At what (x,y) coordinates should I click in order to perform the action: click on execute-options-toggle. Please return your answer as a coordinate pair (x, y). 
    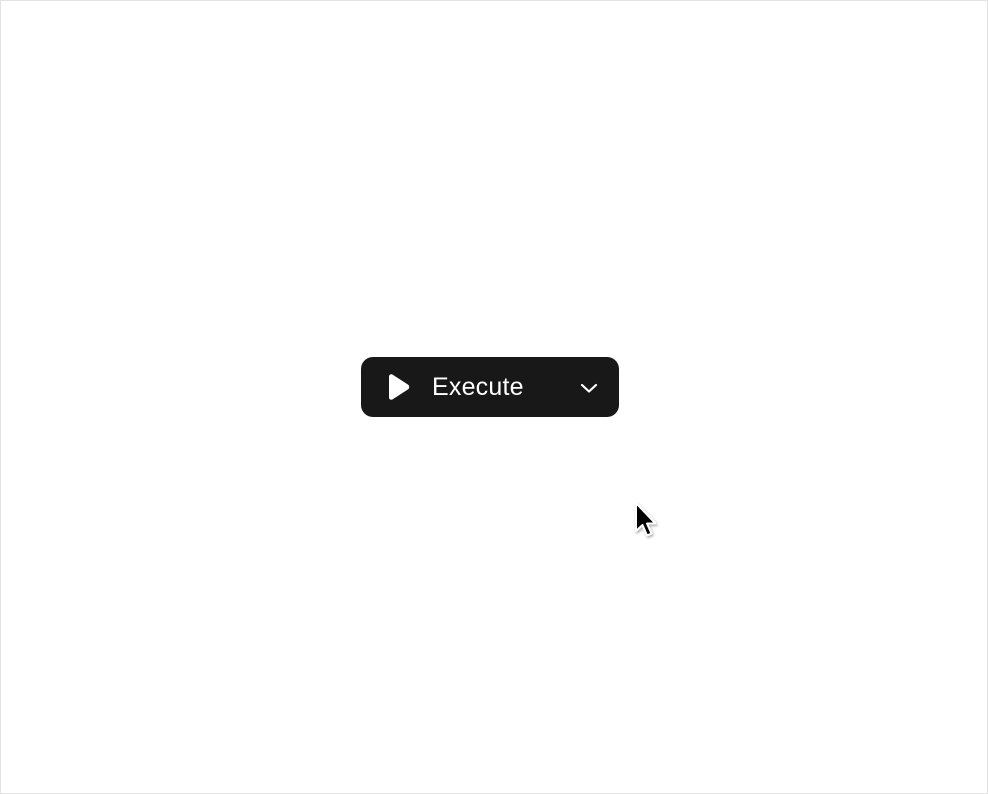
    Looking at the image, I should click on (592, 387).